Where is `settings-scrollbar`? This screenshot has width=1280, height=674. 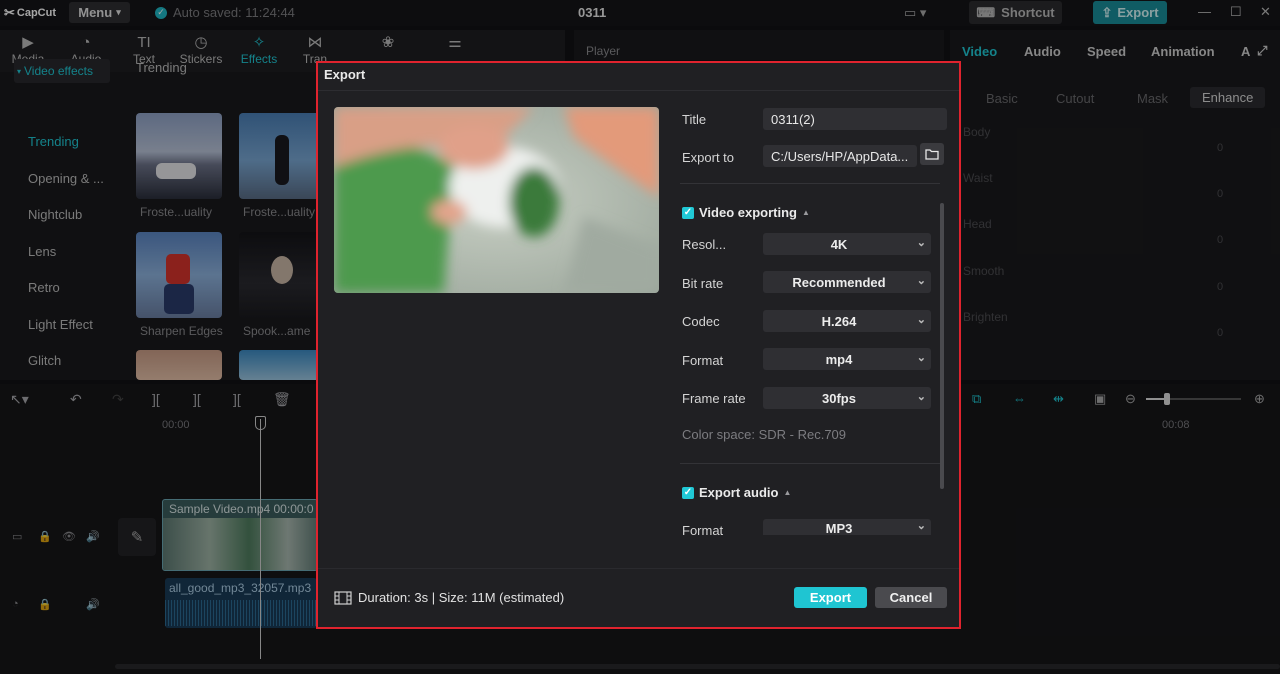 settings-scrollbar is located at coordinates (942, 346).